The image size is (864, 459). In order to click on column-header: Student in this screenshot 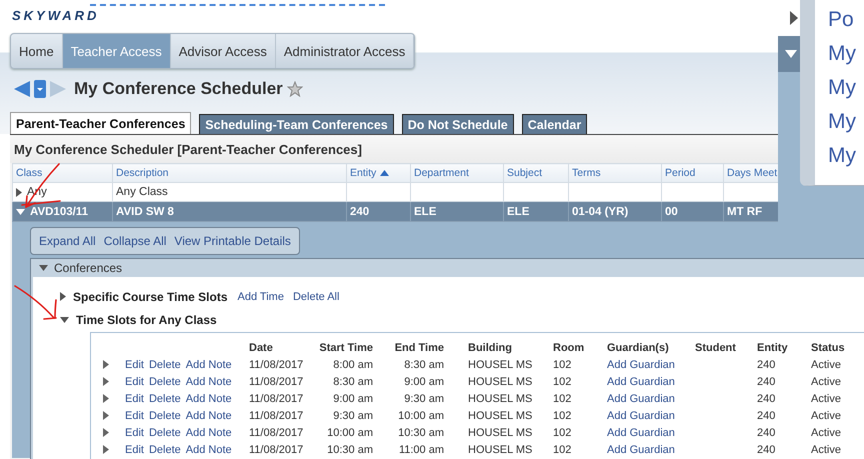, I will do `click(715, 348)`.